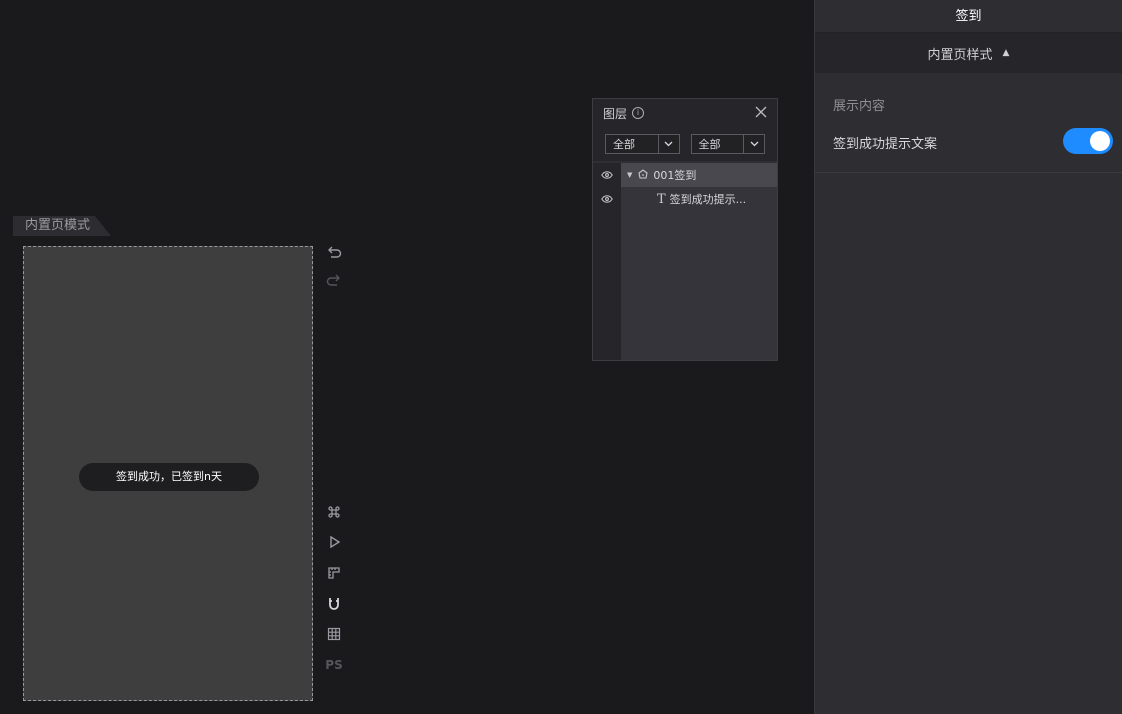  I want to click on expand-triangle-icon: ▼, so click(629, 175).